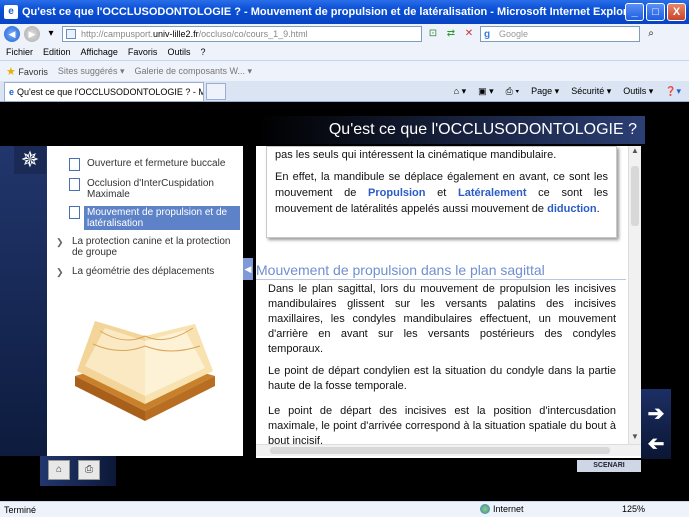 This screenshot has width=689, height=517. Describe the element at coordinates (508, 509) in the screenshot. I see `zone-label: Internet` at that location.